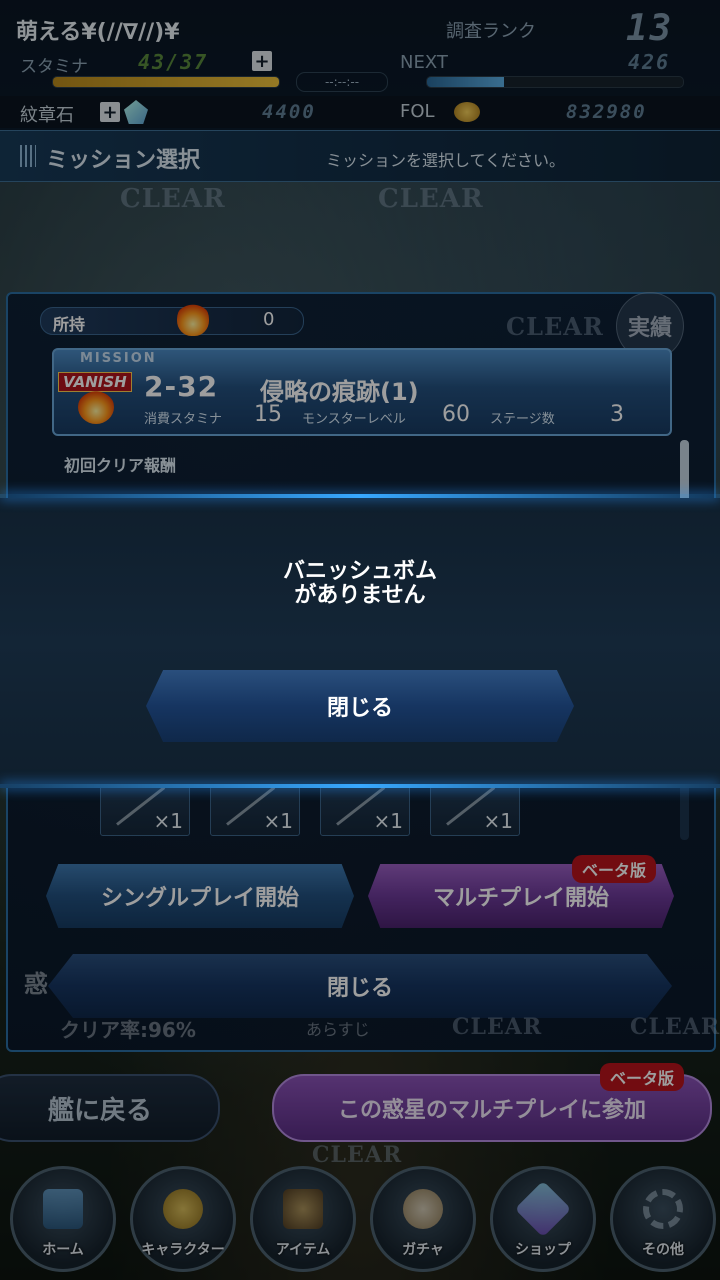  What do you see at coordinates (359, 571) in the screenshot?
I see `alert-message-line1: バニッシュボム` at bounding box center [359, 571].